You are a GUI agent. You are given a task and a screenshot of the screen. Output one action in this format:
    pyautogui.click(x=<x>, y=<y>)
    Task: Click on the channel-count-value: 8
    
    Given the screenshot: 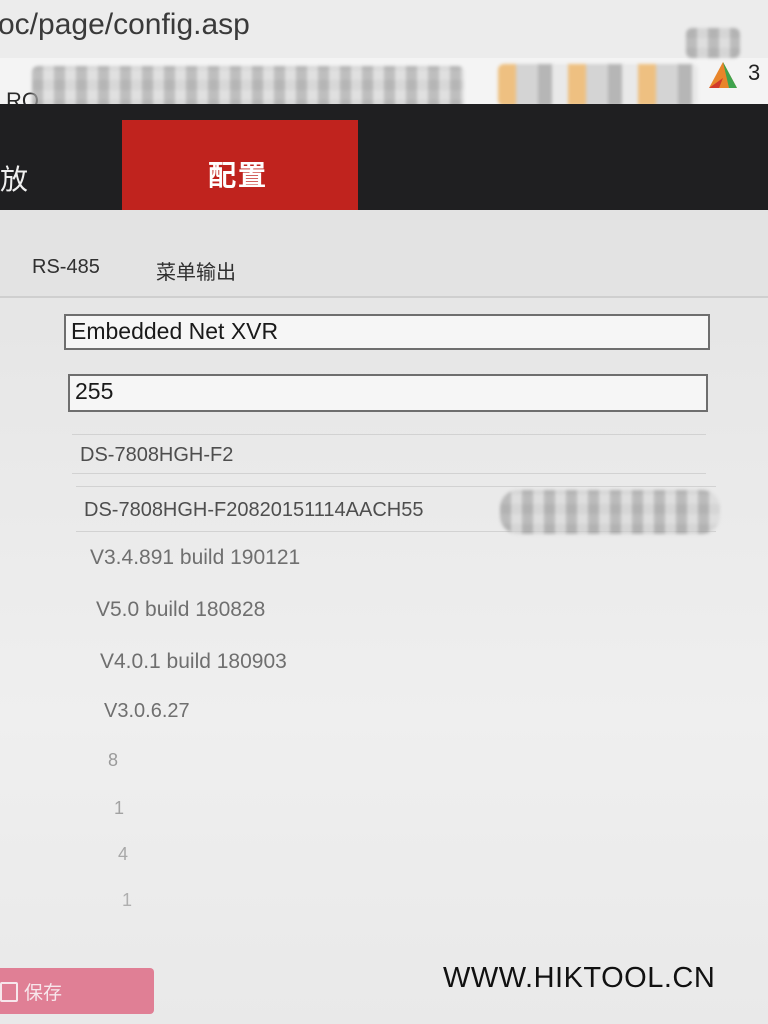 What is the action you would take?
    pyautogui.click(x=113, y=760)
    